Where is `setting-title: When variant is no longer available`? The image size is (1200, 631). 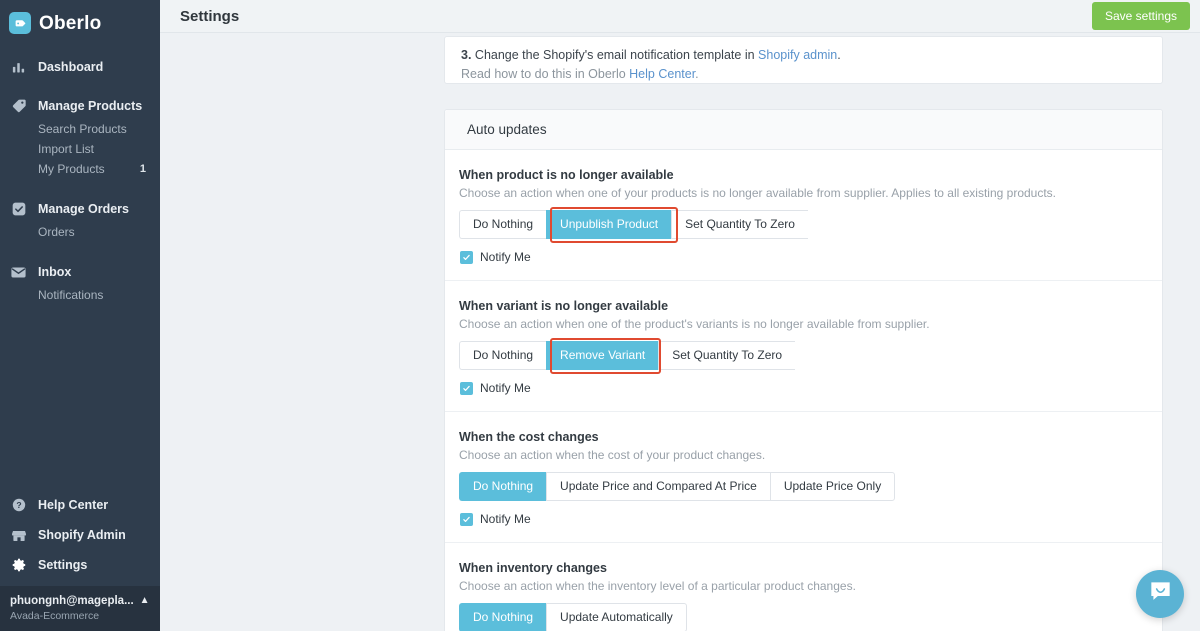
setting-title: When variant is no longer available is located at coordinates (564, 306).